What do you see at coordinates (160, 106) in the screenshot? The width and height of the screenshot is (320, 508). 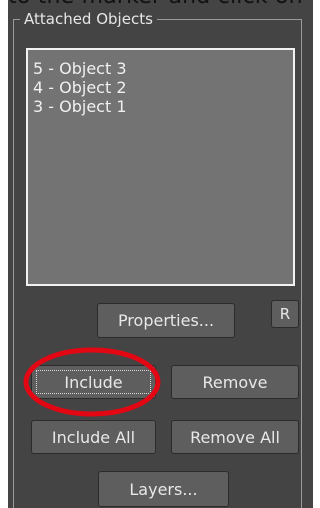 I see `list-item: 3 - Object 1` at bounding box center [160, 106].